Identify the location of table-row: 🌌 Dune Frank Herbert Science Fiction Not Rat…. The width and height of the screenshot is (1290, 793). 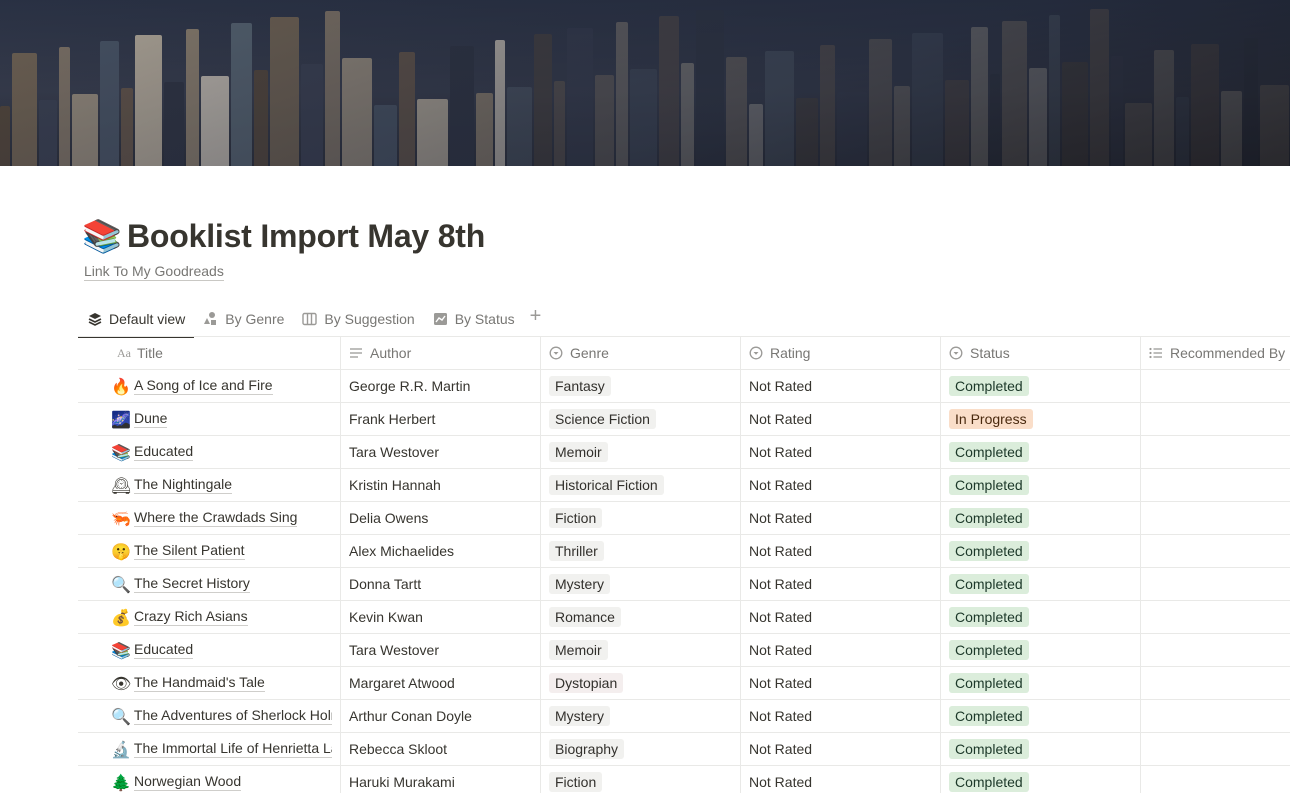
(684, 419).